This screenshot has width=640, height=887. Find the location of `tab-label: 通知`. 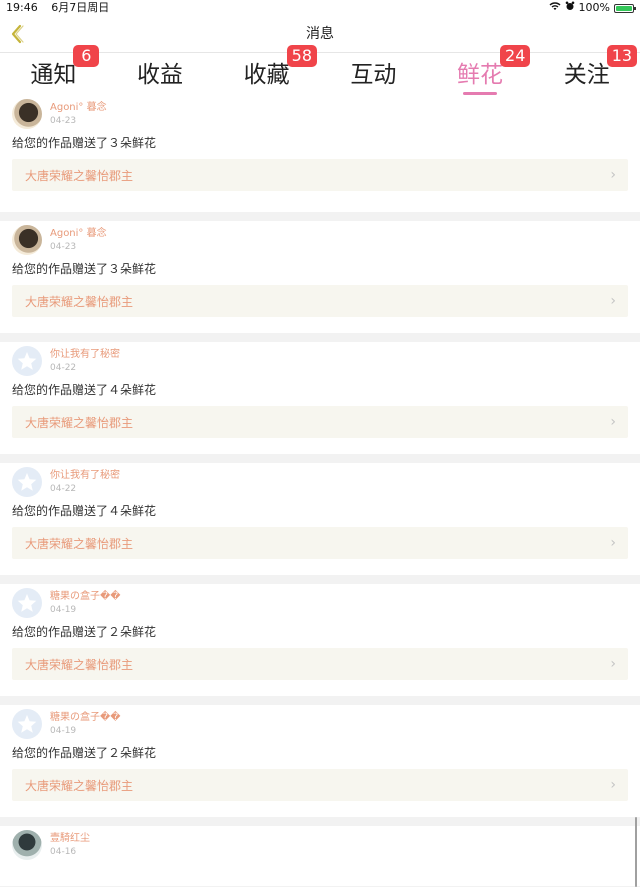

tab-label: 通知 is located at coordinates (53, 75).